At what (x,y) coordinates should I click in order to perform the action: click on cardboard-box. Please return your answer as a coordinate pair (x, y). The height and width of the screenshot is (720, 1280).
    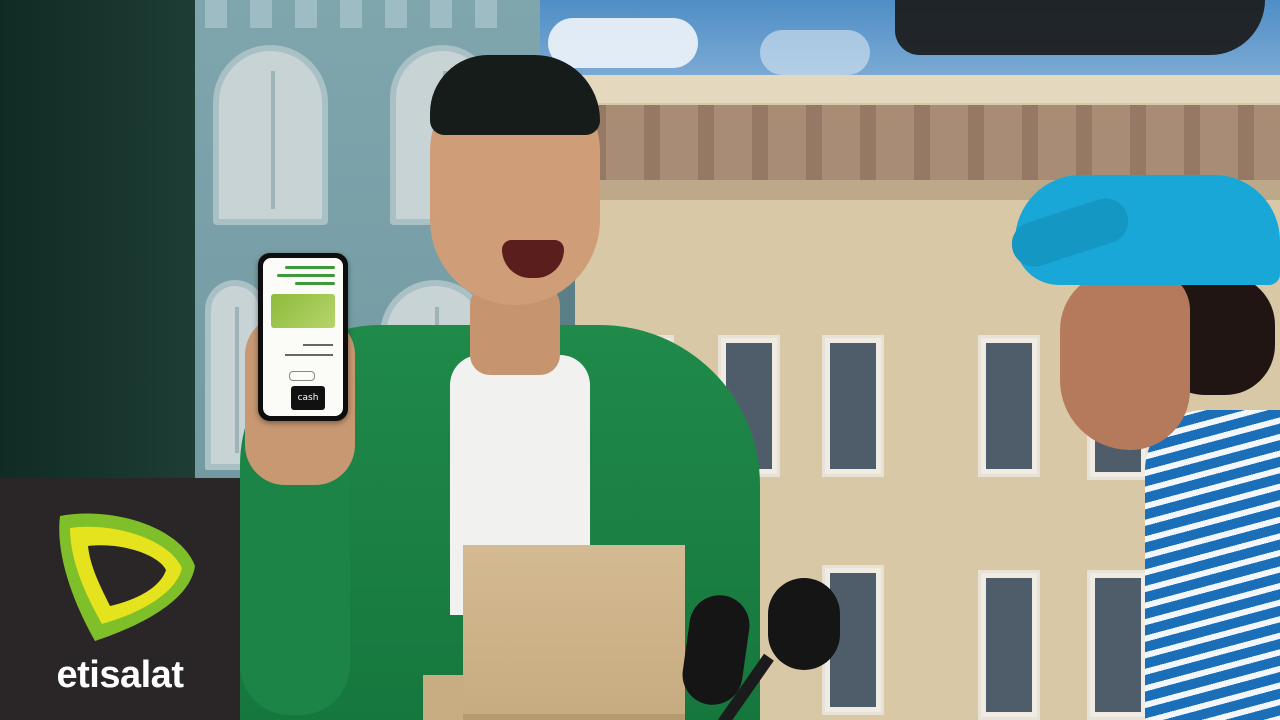
    Looking at the image, I should click on (574, 632).